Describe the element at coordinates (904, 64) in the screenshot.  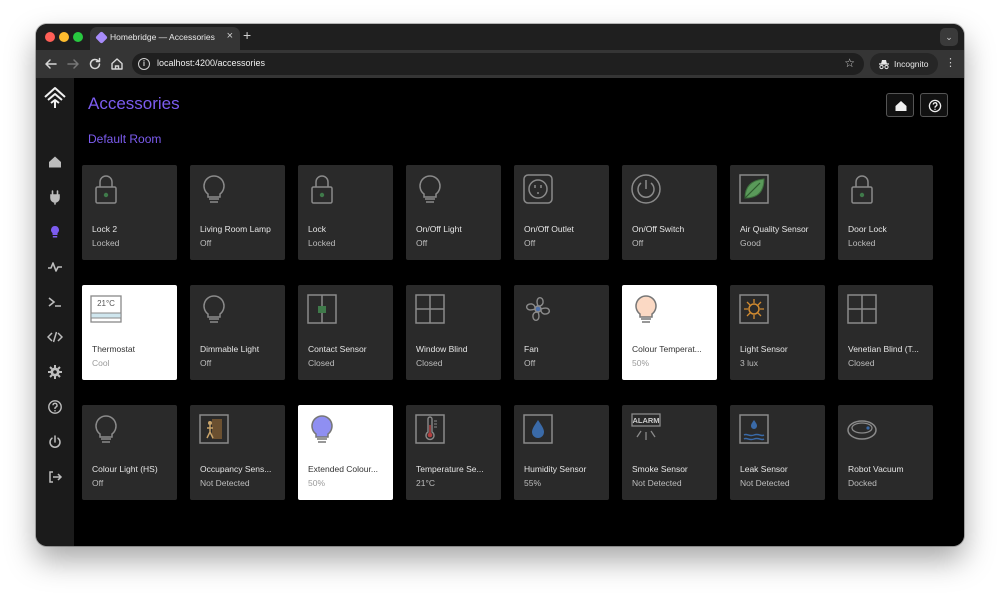
I see `incognito-profile-button: Incognito` at that location.